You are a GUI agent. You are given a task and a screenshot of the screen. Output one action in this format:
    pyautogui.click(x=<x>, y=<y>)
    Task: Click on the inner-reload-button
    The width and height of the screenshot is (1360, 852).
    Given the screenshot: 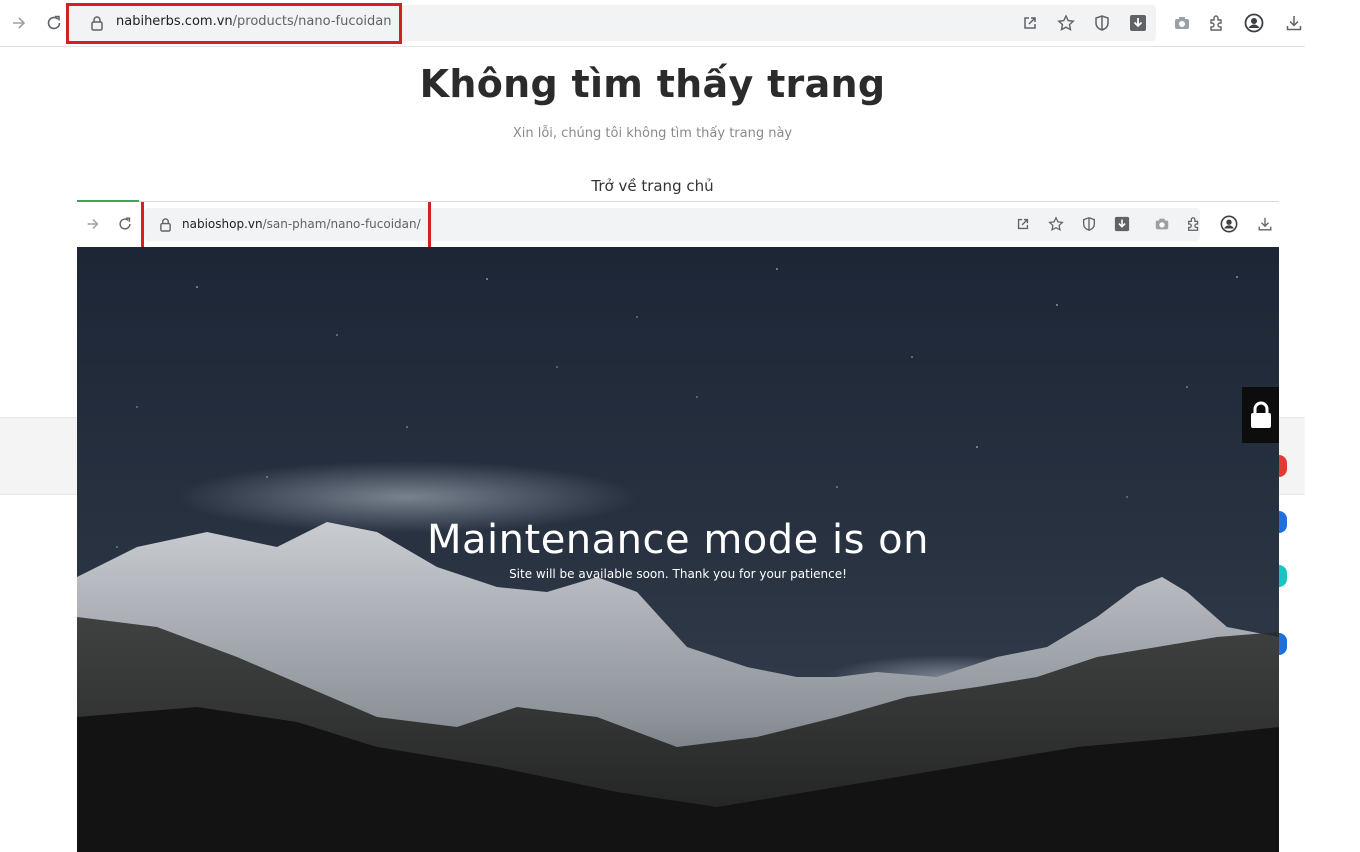 What is the action you would take?
    pyautogui.click(x=125, y=224)
    